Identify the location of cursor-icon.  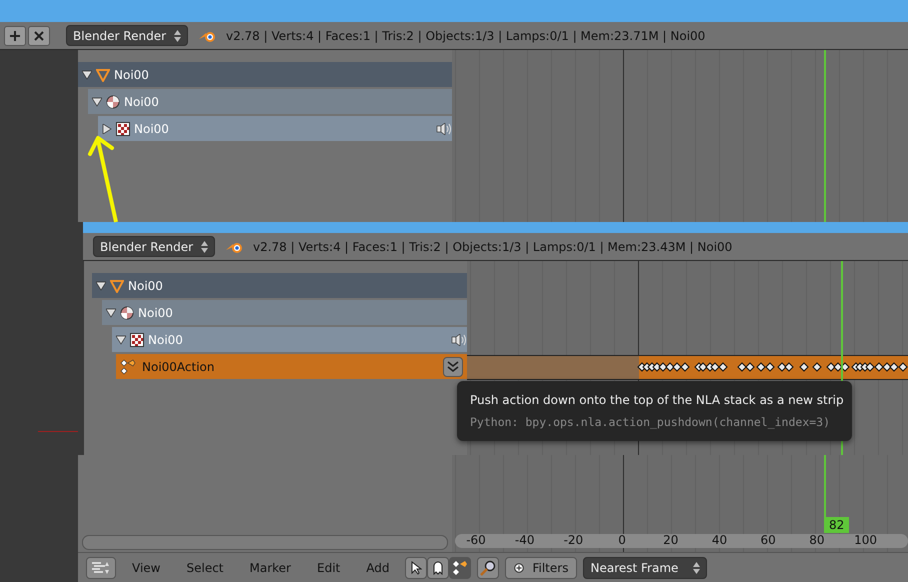
(416, 567).